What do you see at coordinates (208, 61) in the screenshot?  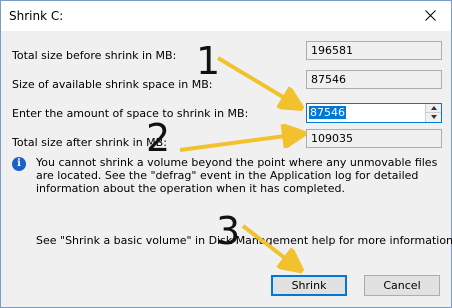 I see `annotation-step-1: 1` at bounding box center [208, 61].